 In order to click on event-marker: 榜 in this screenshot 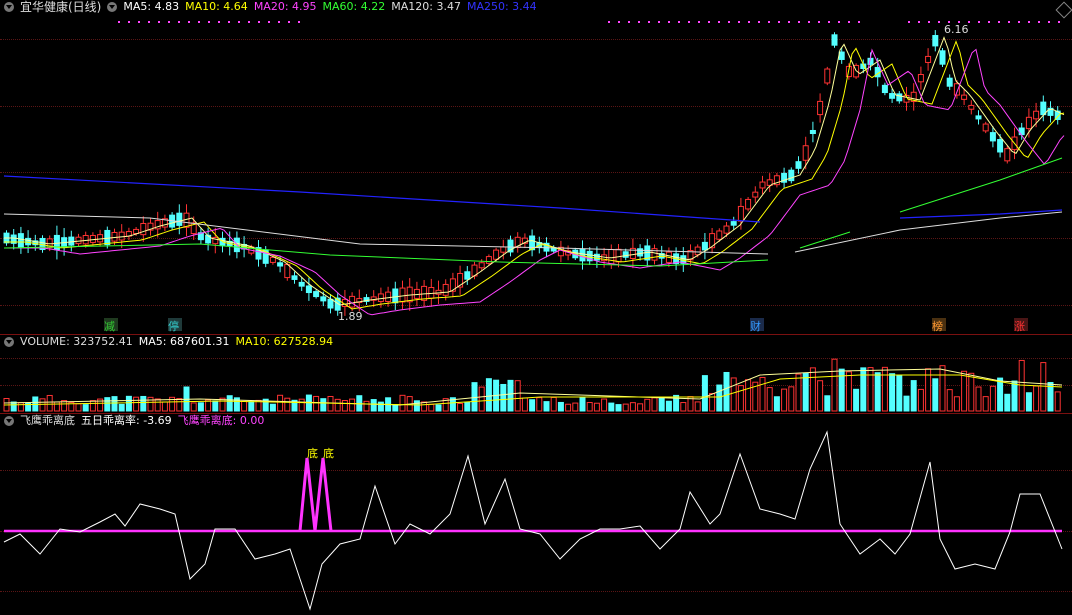, I will do `click(939, 325)`.